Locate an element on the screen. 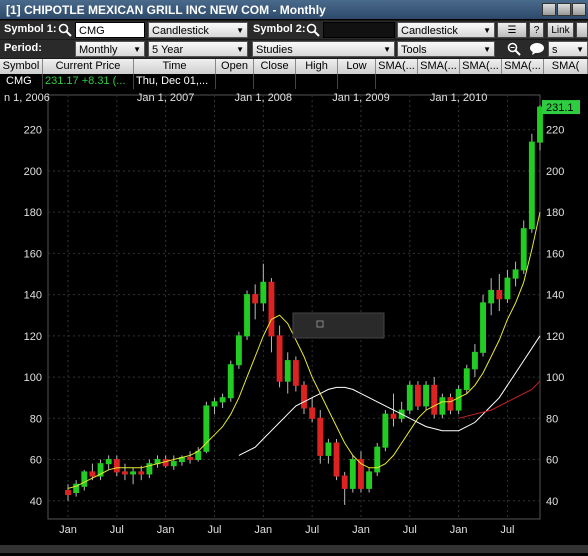 The height and width of the screenshot is (556, 588). x-tick-label-top: Jan 1, 2008 is located at coordinates (264, 98).